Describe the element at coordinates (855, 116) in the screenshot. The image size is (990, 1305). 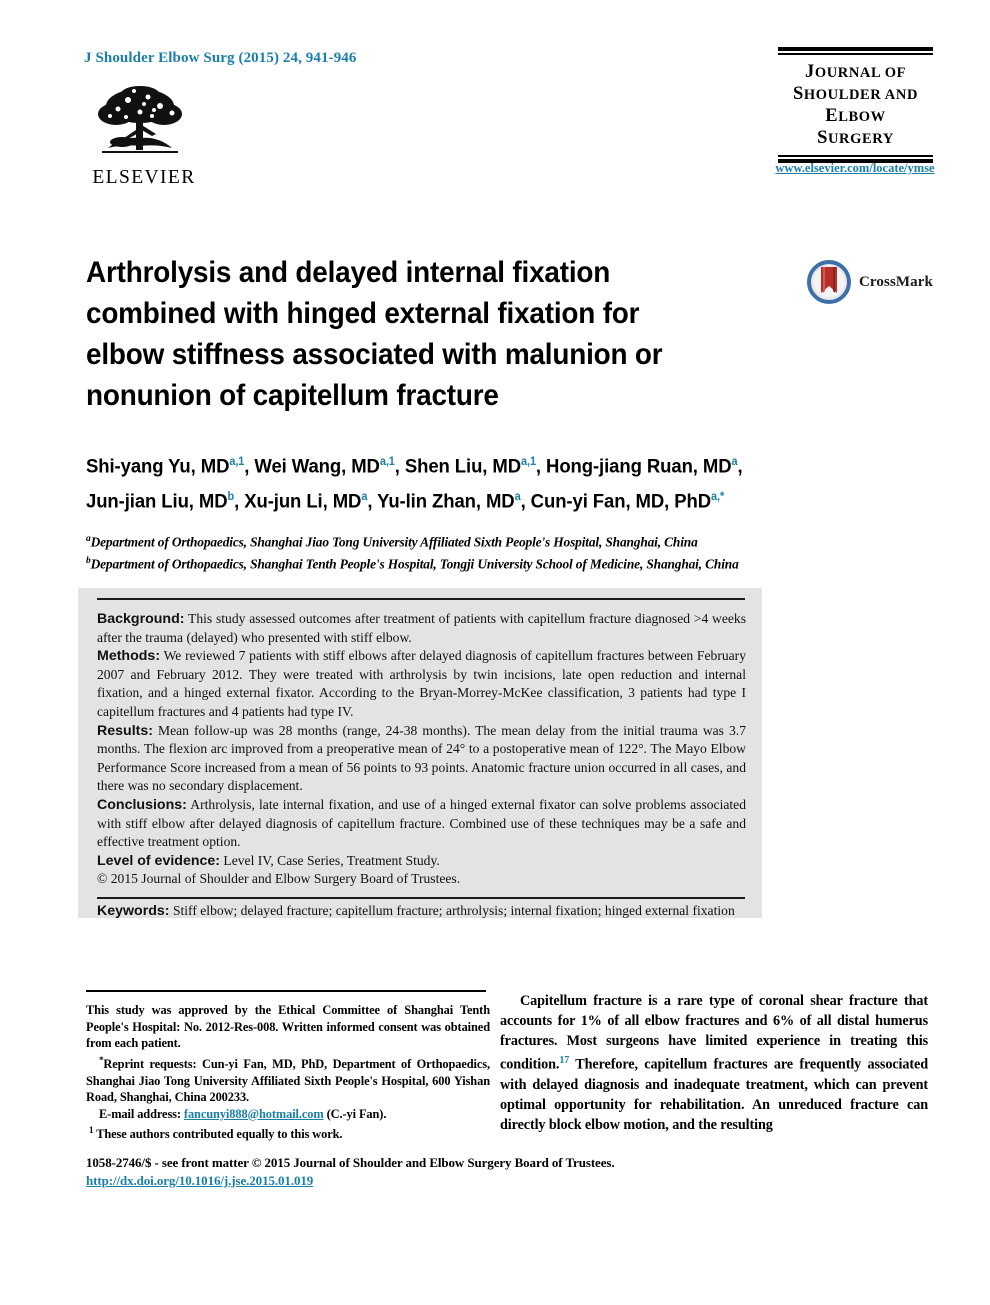
I see `masthead-line-3: ELBOW` at that location.